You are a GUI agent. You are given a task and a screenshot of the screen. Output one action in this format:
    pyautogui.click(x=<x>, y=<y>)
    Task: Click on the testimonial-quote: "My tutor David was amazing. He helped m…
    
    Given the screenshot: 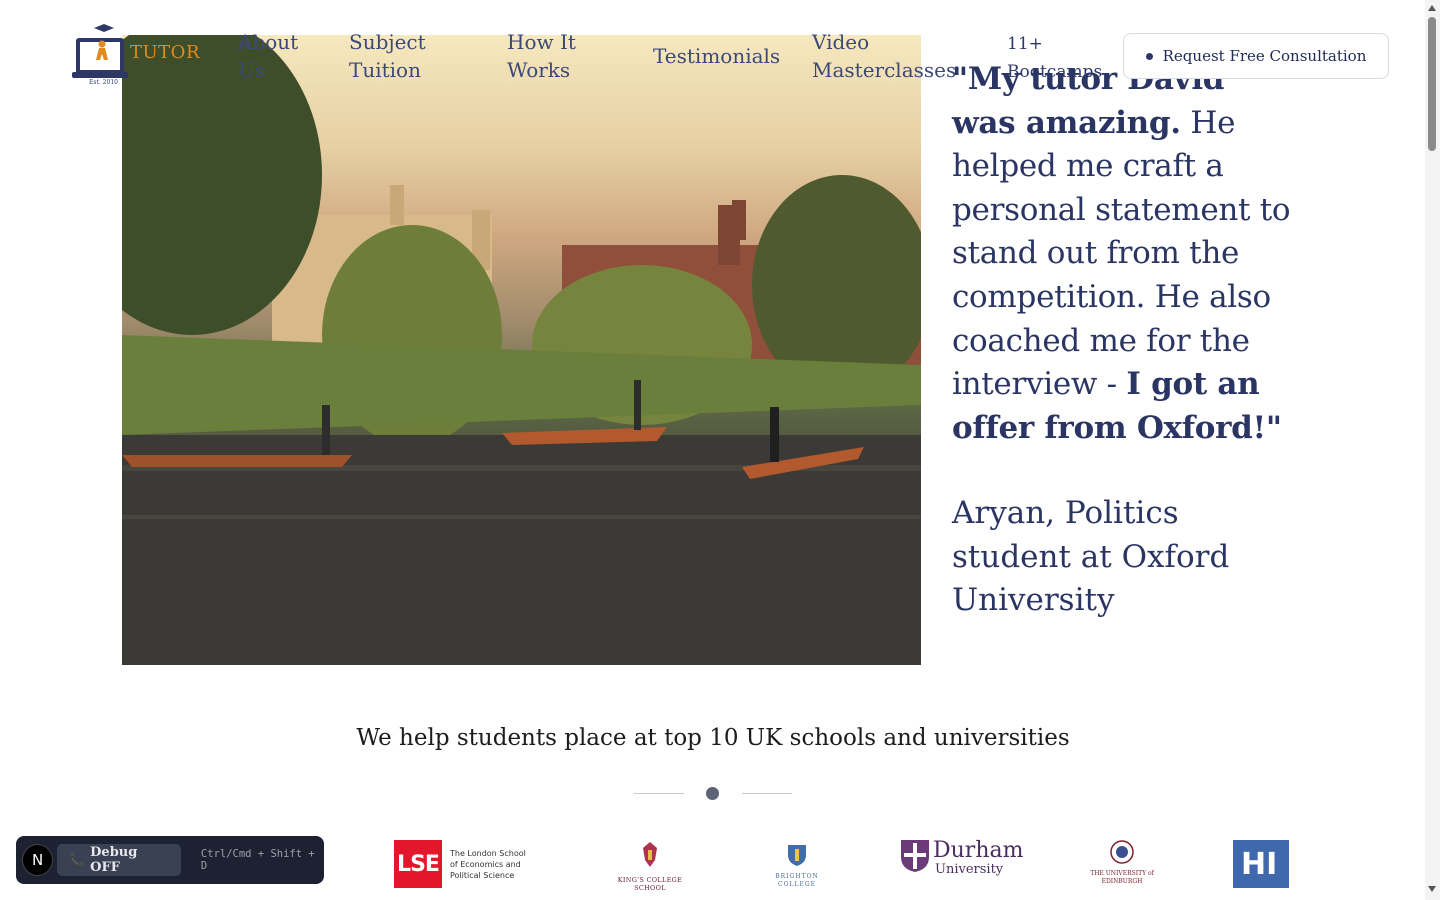 What is the action you would take?
    pyautogui.click(x=1122, y=254)
    